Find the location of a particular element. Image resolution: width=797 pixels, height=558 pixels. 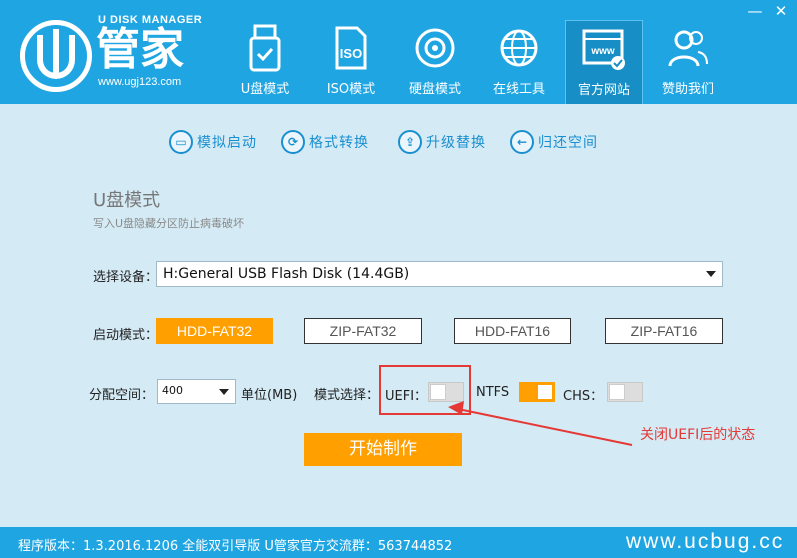

nav-iso-mode: ISO ISO模式 is located at coordinates (351, 62).